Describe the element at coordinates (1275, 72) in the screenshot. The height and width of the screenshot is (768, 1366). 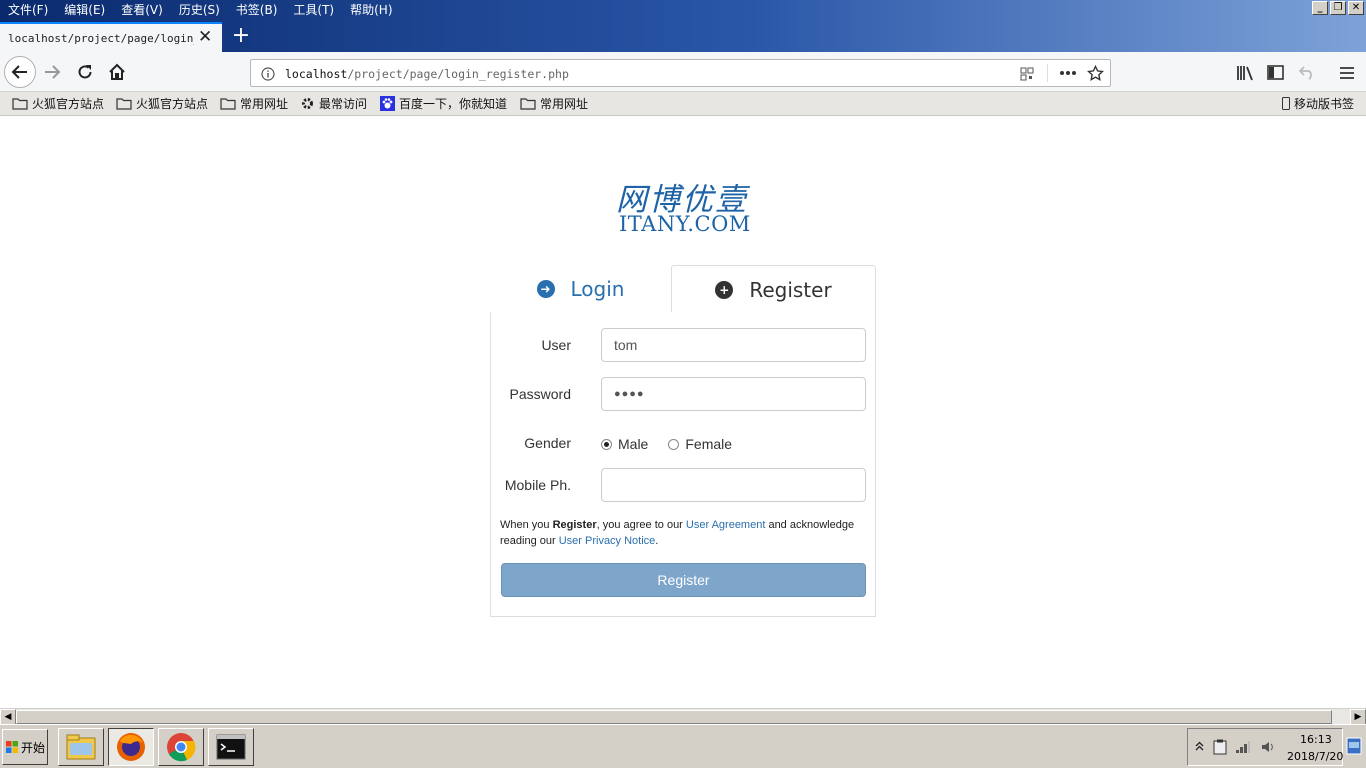
I see `sidebar-icon` at that location.